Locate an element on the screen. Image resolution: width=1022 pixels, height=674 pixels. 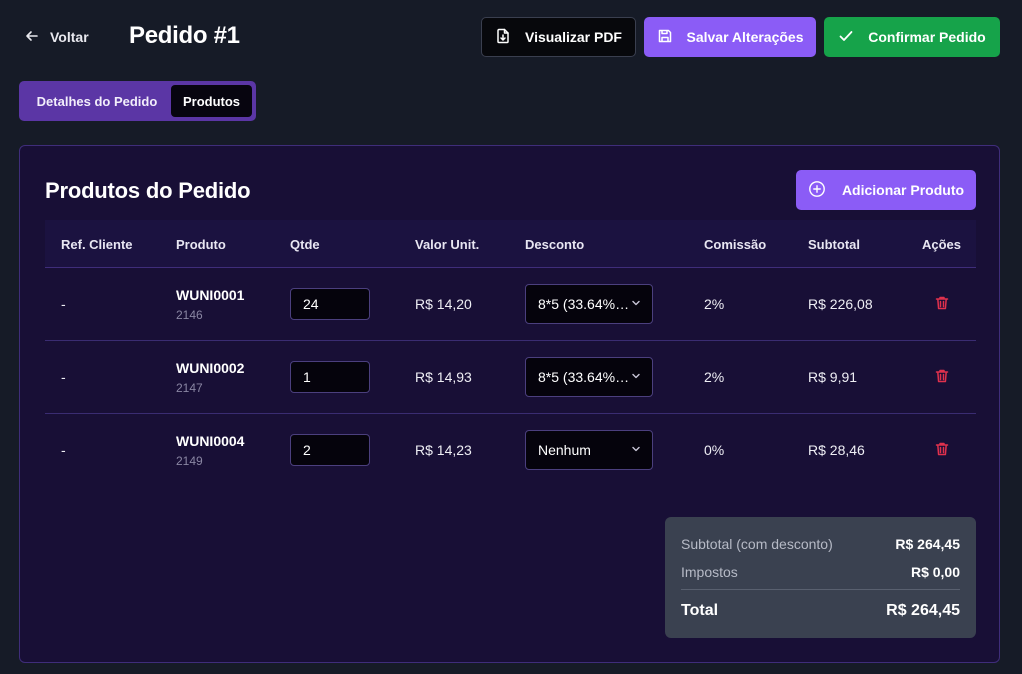
summary-subtotal-value: R$ 264,45 is located at coordinates (927, 544).